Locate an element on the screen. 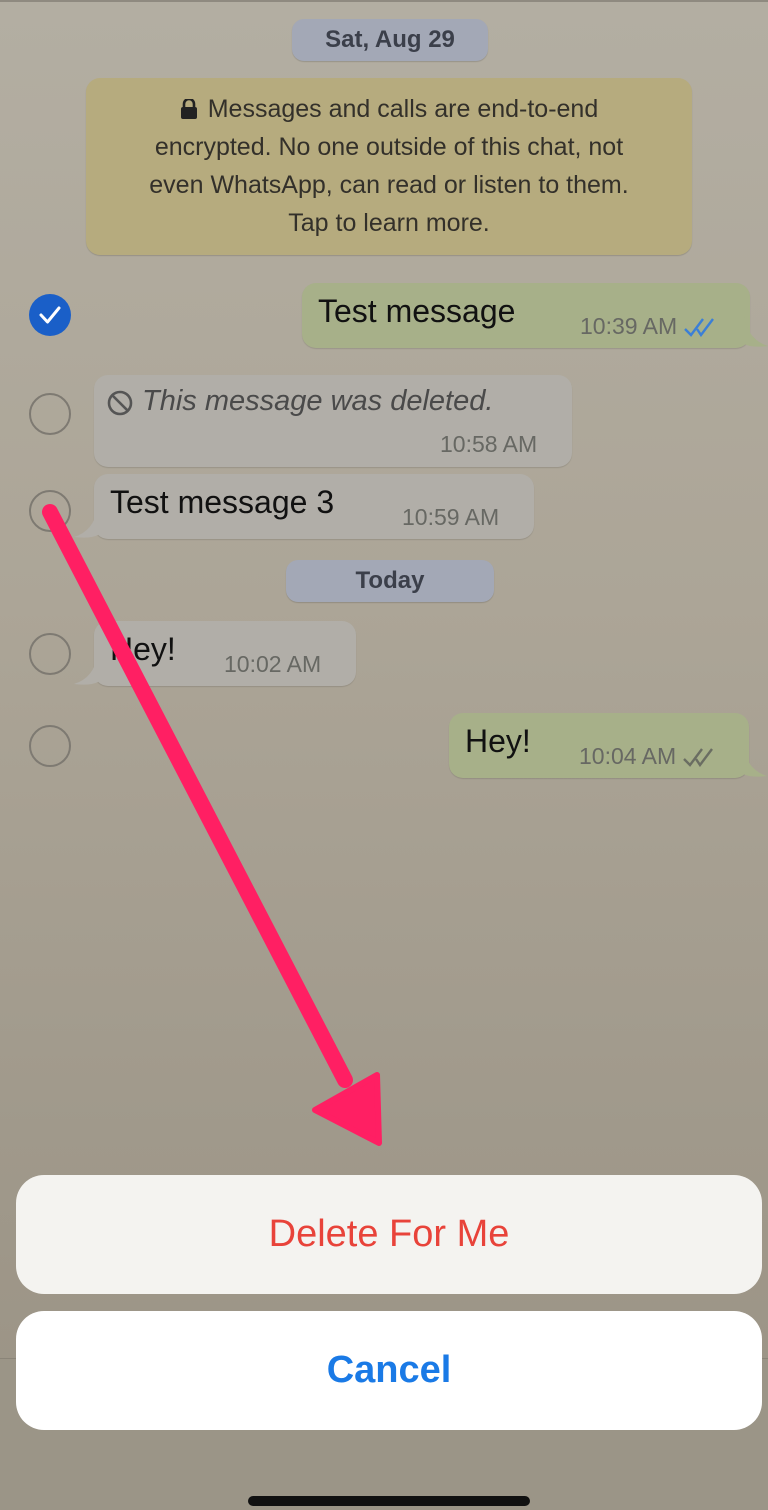 The image size is (768, 1510). top-divider is located at coordinates (384, 1).